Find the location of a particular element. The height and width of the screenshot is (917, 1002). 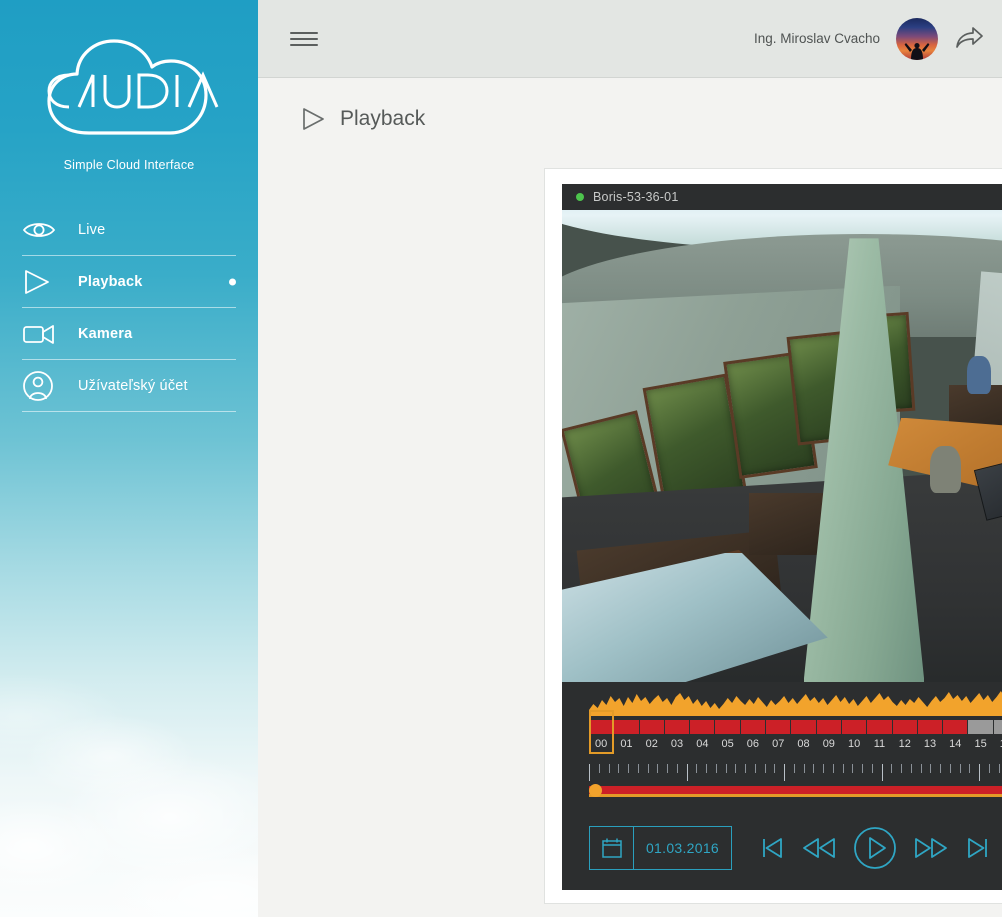

transport-controls is located at coordinates (875, 848).